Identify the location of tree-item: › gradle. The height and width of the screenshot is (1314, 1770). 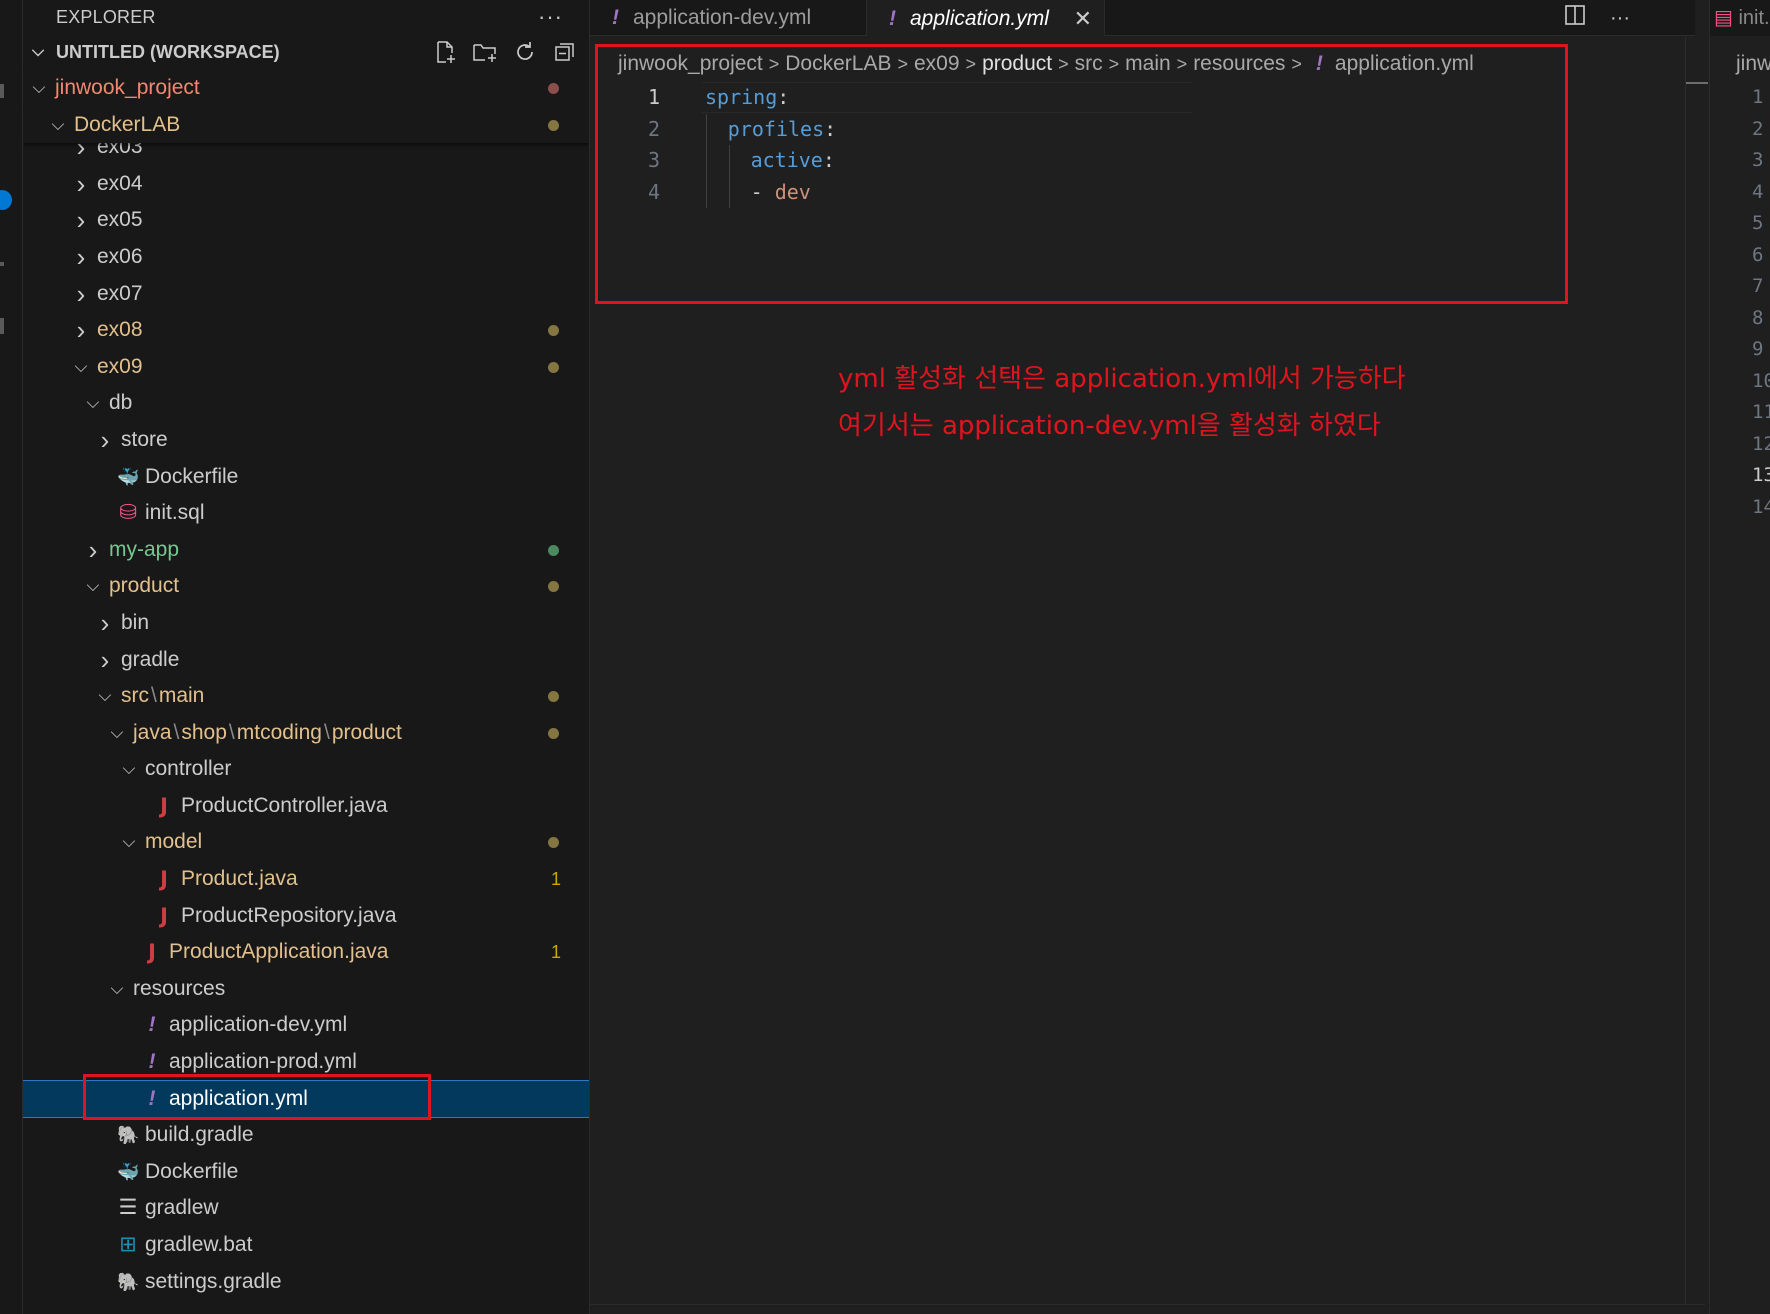
(306, 660).